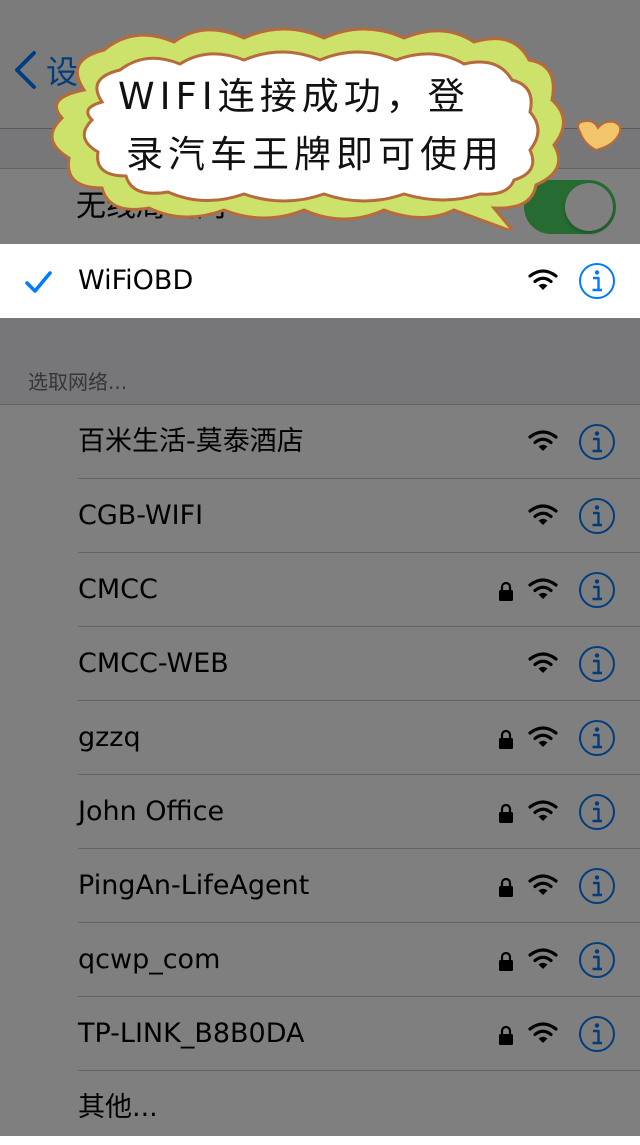 The image size is (640, 1145). What do you see at coordinates (320, 442) in the screenshot?
I see `network-row: 百米生活-莫泰酒店` at bounding box center [320, 442].